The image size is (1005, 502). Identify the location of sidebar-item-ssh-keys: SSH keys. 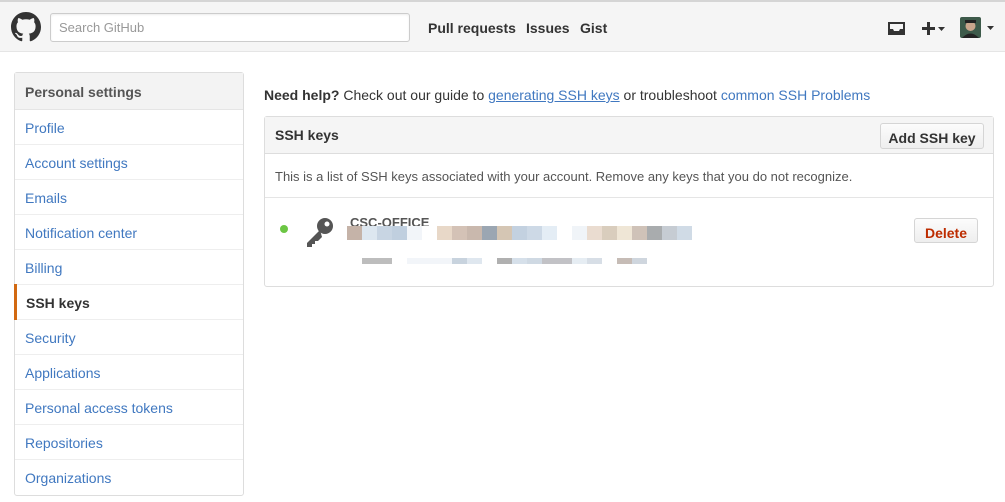
(128, 302).